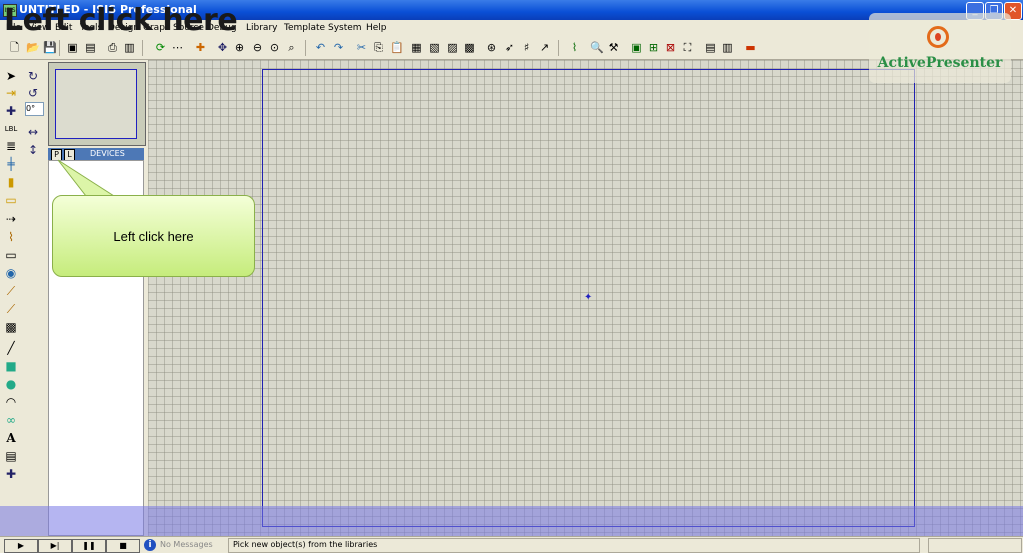 The height and width of the screenshot is (553, 1023). Describe the element at coordinates (112, 47) in the screenshot. I see `print-icon: ⎙` at that location.